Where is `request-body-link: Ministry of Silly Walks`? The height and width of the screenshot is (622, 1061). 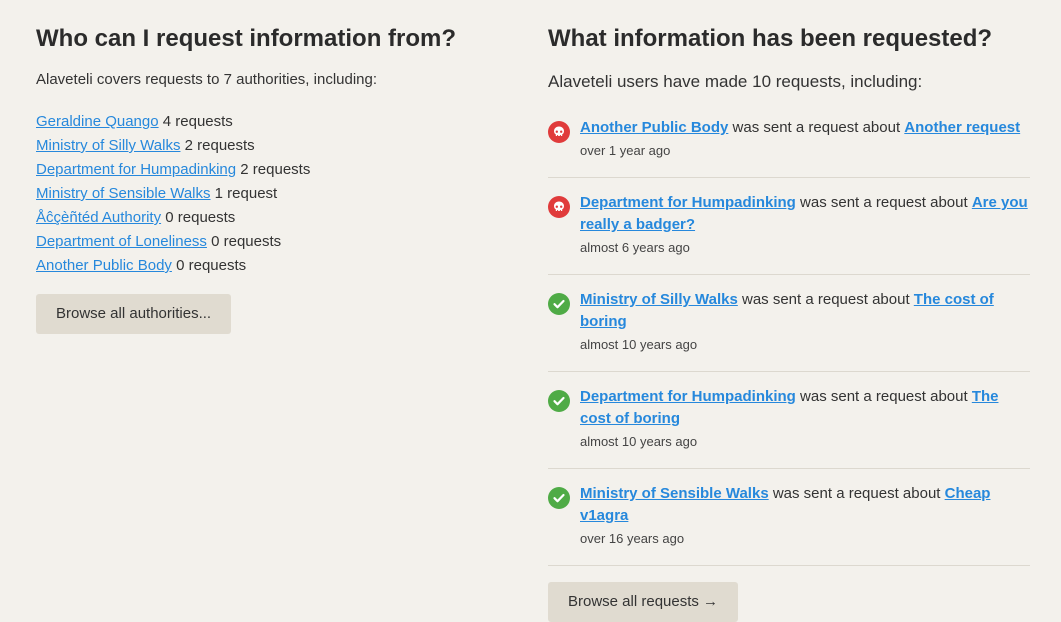
request-body-link: Ministry of Silly Walks is located at coordinates (659, 299).